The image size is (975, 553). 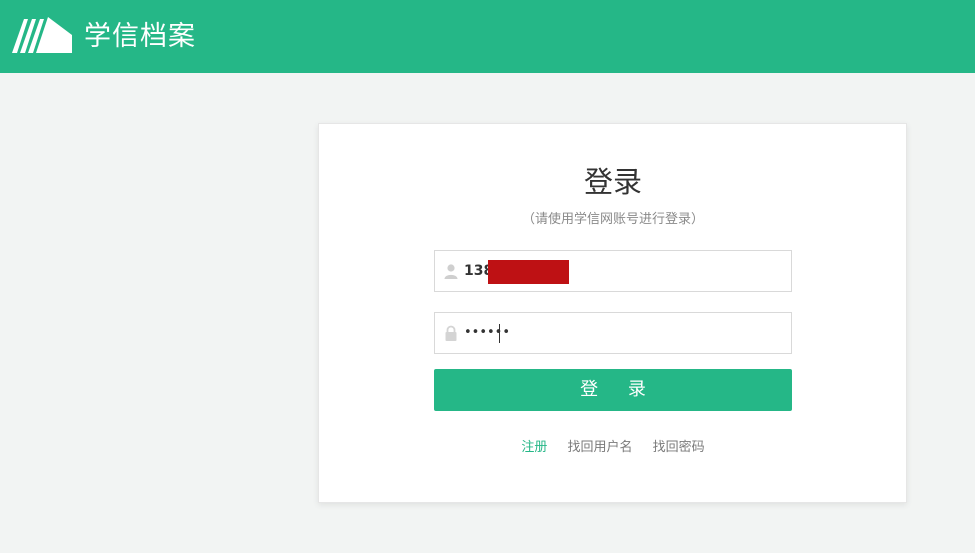 What do you see at coordinates (613, 271) in the screenshot?
I see `username-field: 138` at bounding box center [613, 271].